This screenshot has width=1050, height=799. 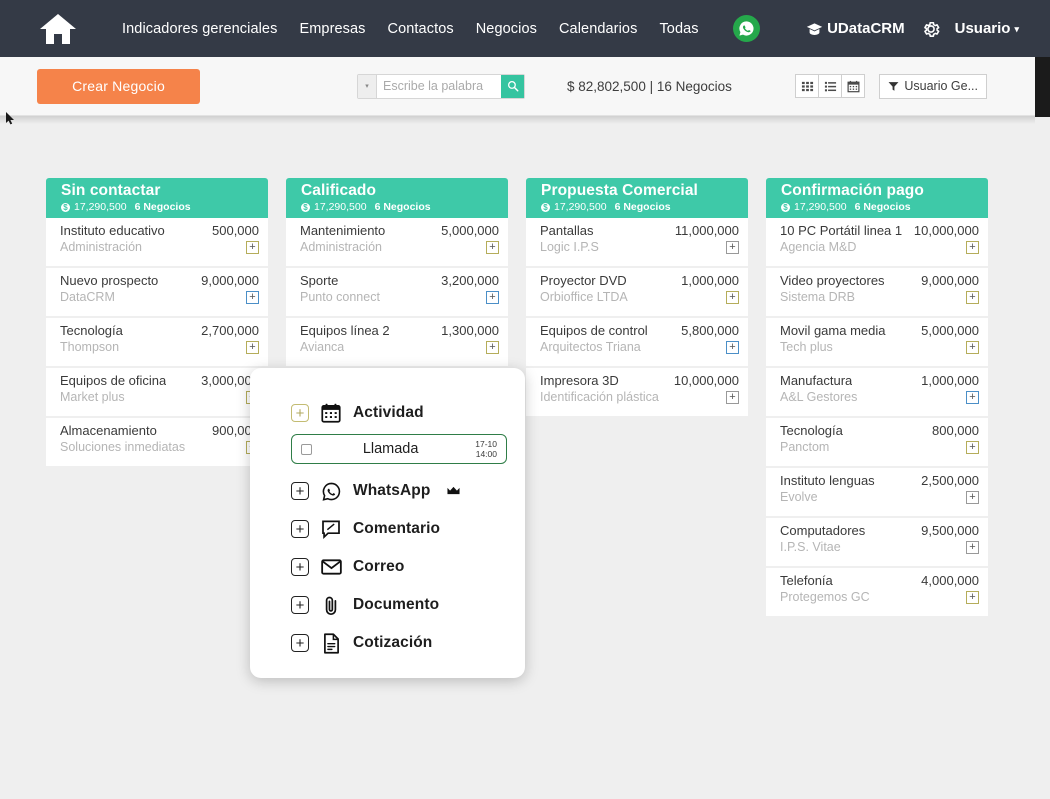 I want to click on nav-item-calendarios: Calendarios, so click(x=598, y=29).